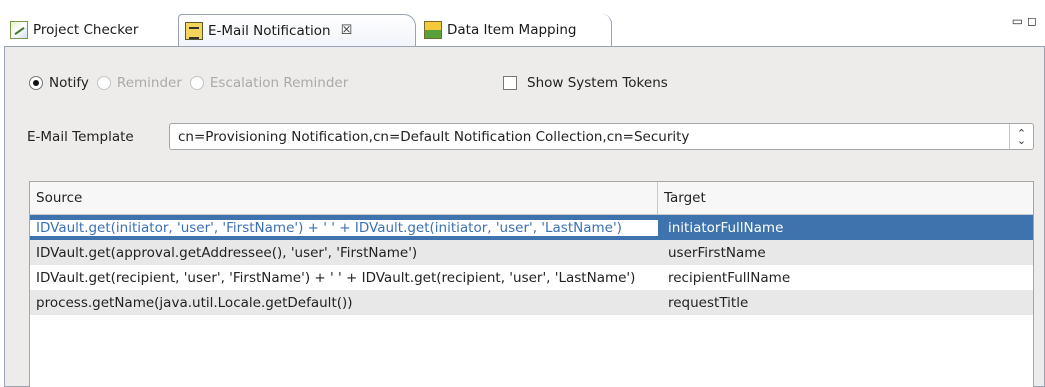  I want to click on project-checker-icon, so click(19, 30).